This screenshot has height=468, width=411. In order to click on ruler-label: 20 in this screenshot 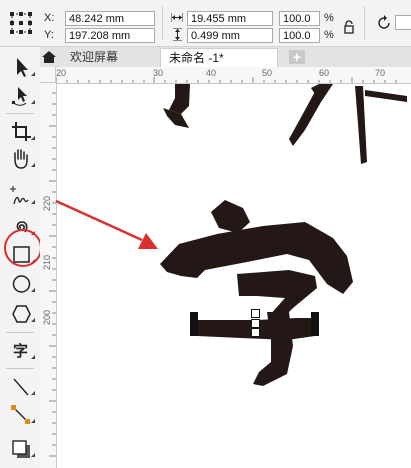, I will do `click(61, 73)`.